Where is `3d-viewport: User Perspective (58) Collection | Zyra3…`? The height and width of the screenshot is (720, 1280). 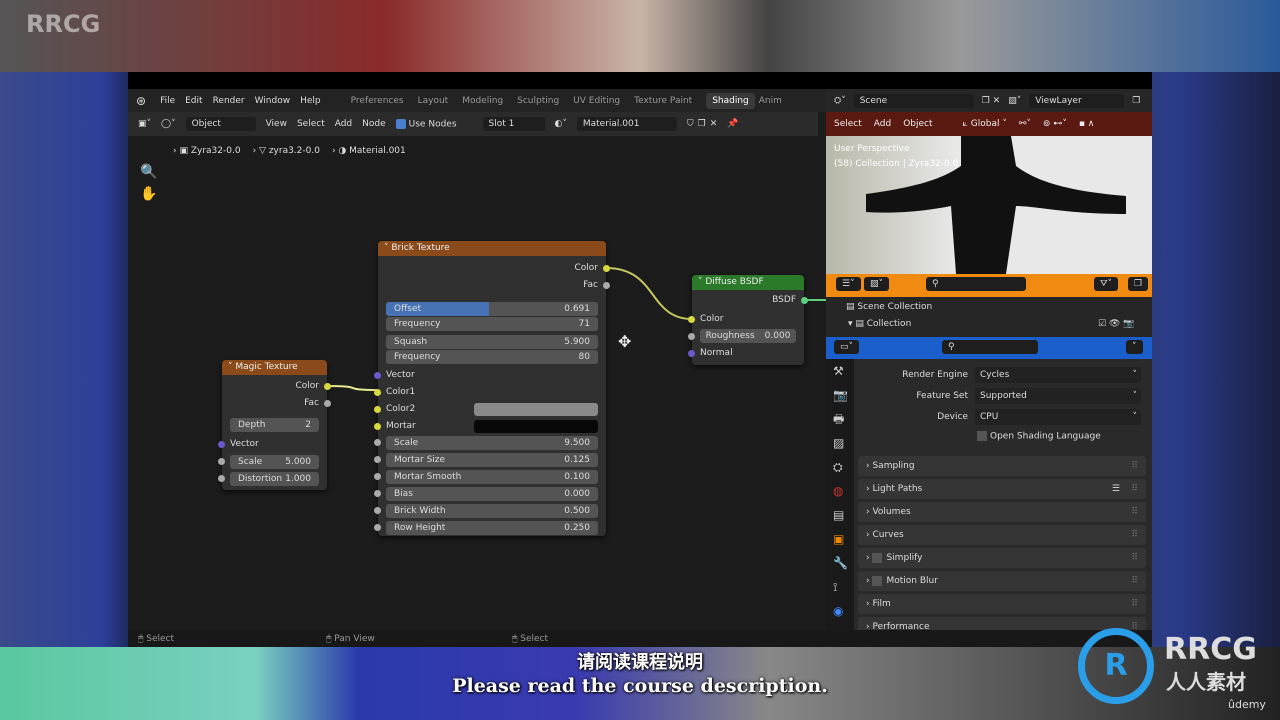
3d-viewport: User Perspective (58) Collection | Zyra3… is located at coordinates (989, 205).